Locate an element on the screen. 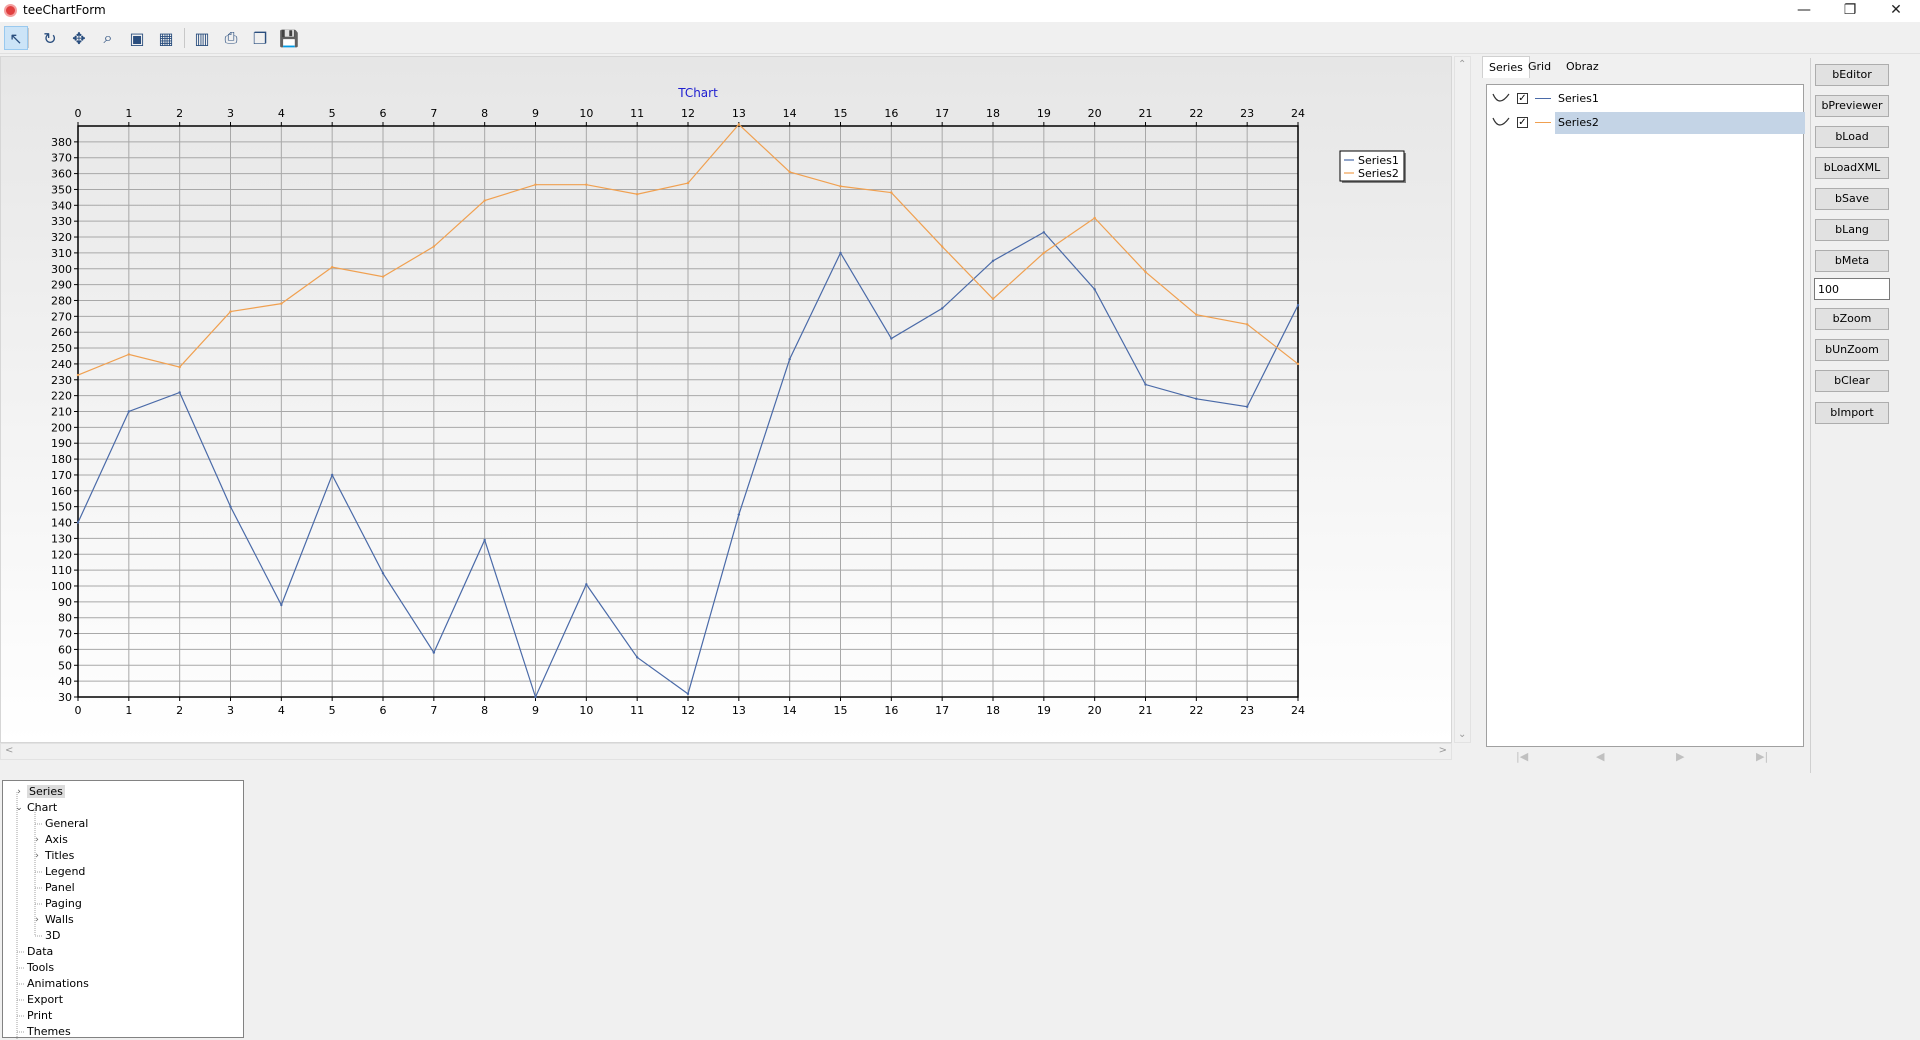 The image size is (1920, 1040). series-row: ✓ Series2 is located at coordinates (1646, 123).